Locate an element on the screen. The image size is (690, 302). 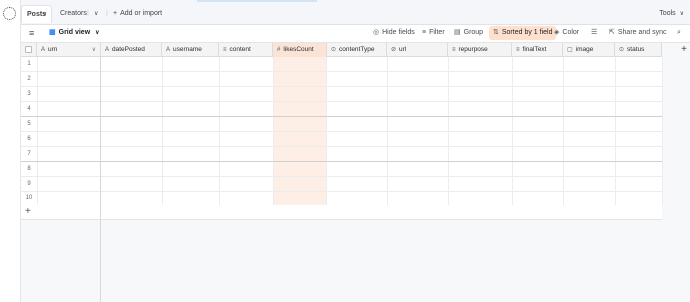
tab-creators-label: Creators is located at coordinates (73, 13).